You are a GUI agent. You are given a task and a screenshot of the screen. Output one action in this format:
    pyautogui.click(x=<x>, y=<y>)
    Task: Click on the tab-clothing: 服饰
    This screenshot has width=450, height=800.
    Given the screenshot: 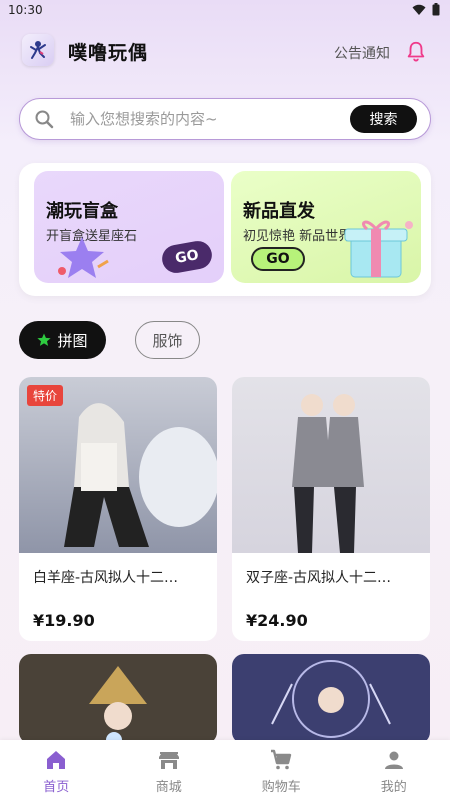 What is the action you would take?
    pyautogui.click(x=167, y=340)
    